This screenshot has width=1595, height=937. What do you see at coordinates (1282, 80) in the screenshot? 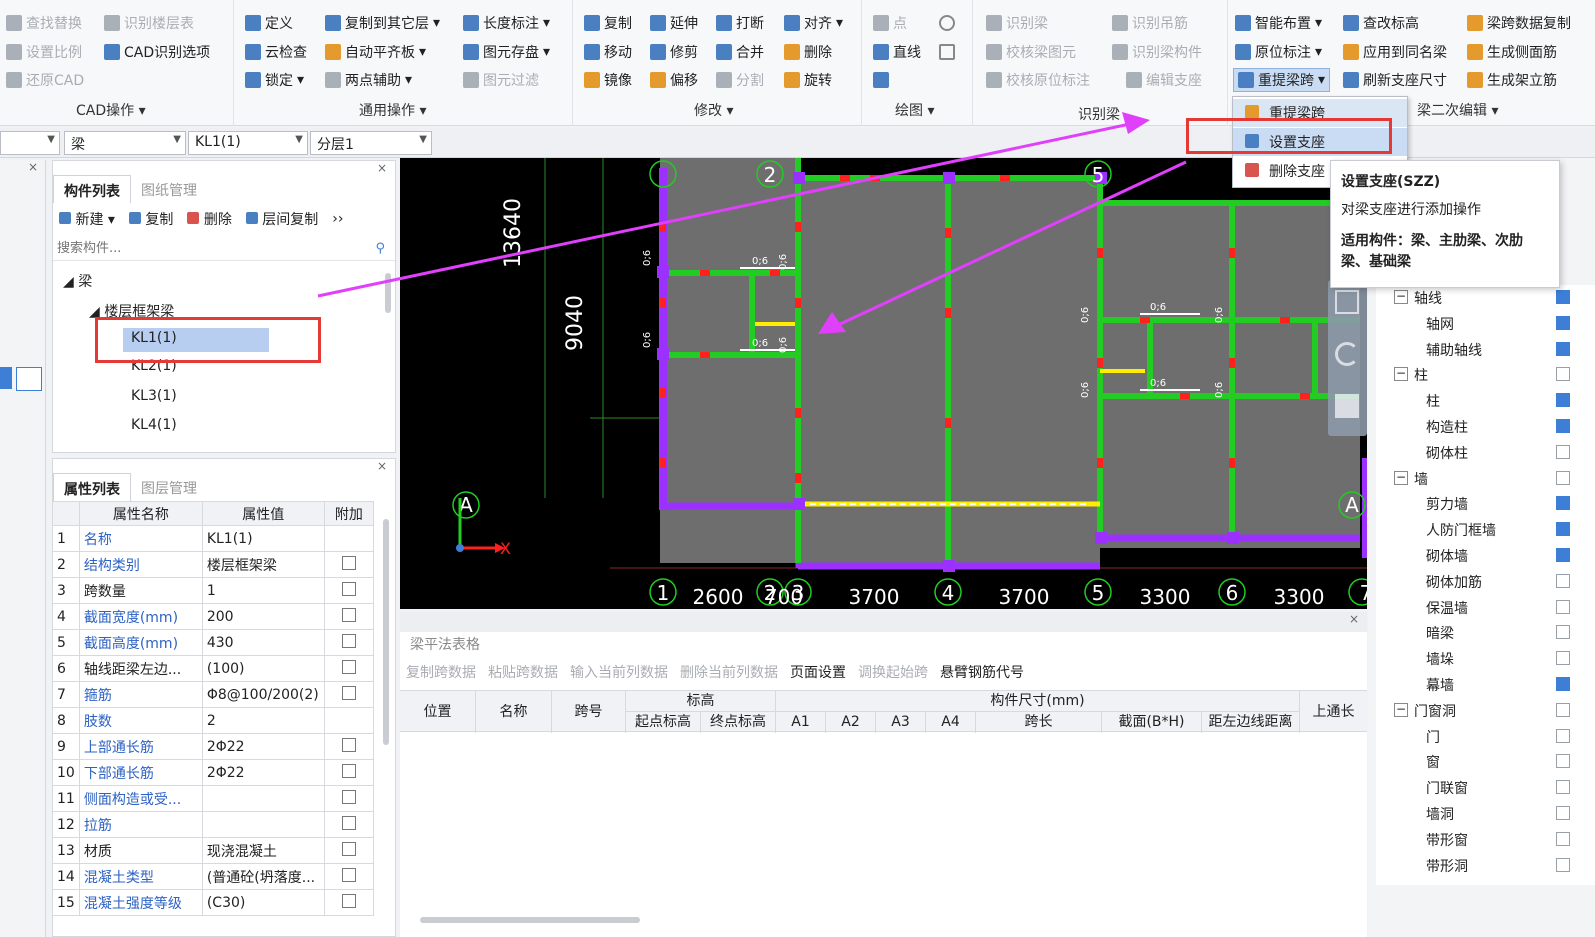
I see `re-extract-span-button: 重提梁跨 ▾` at bounding box center [1282, 80].